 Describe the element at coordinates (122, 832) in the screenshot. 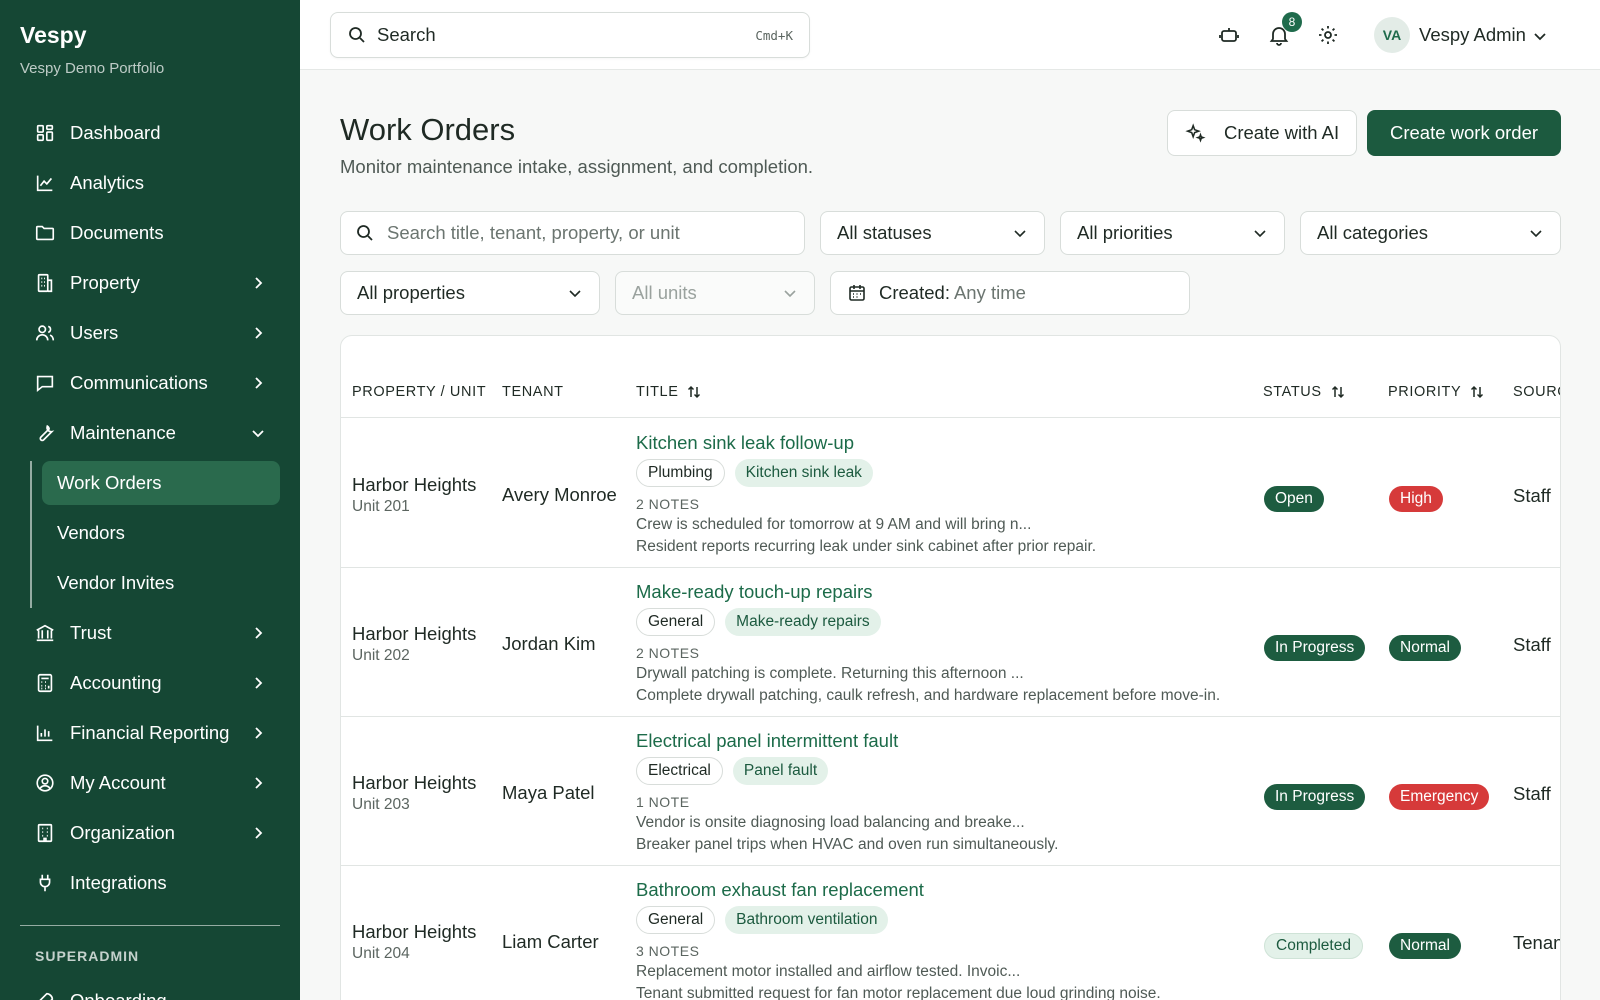

I see `sidebar-item-label: Organization` at that location.